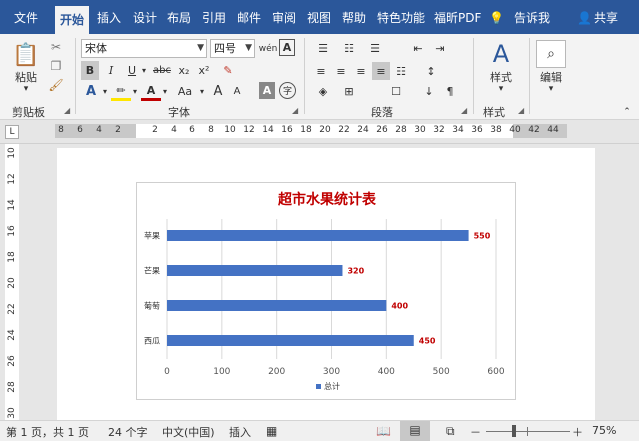 Image resolution: width=639 pixels, height=441 pixels. What do you see at coordinates (606, 18) in the screenshot?
I see `share-button: 共享` at bounding box center [606, 18].